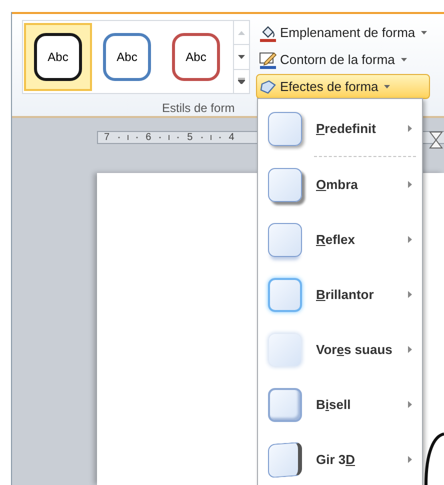 The image size is (444, 485). I want to click on bevel-effect-icon, so click(285, 405).